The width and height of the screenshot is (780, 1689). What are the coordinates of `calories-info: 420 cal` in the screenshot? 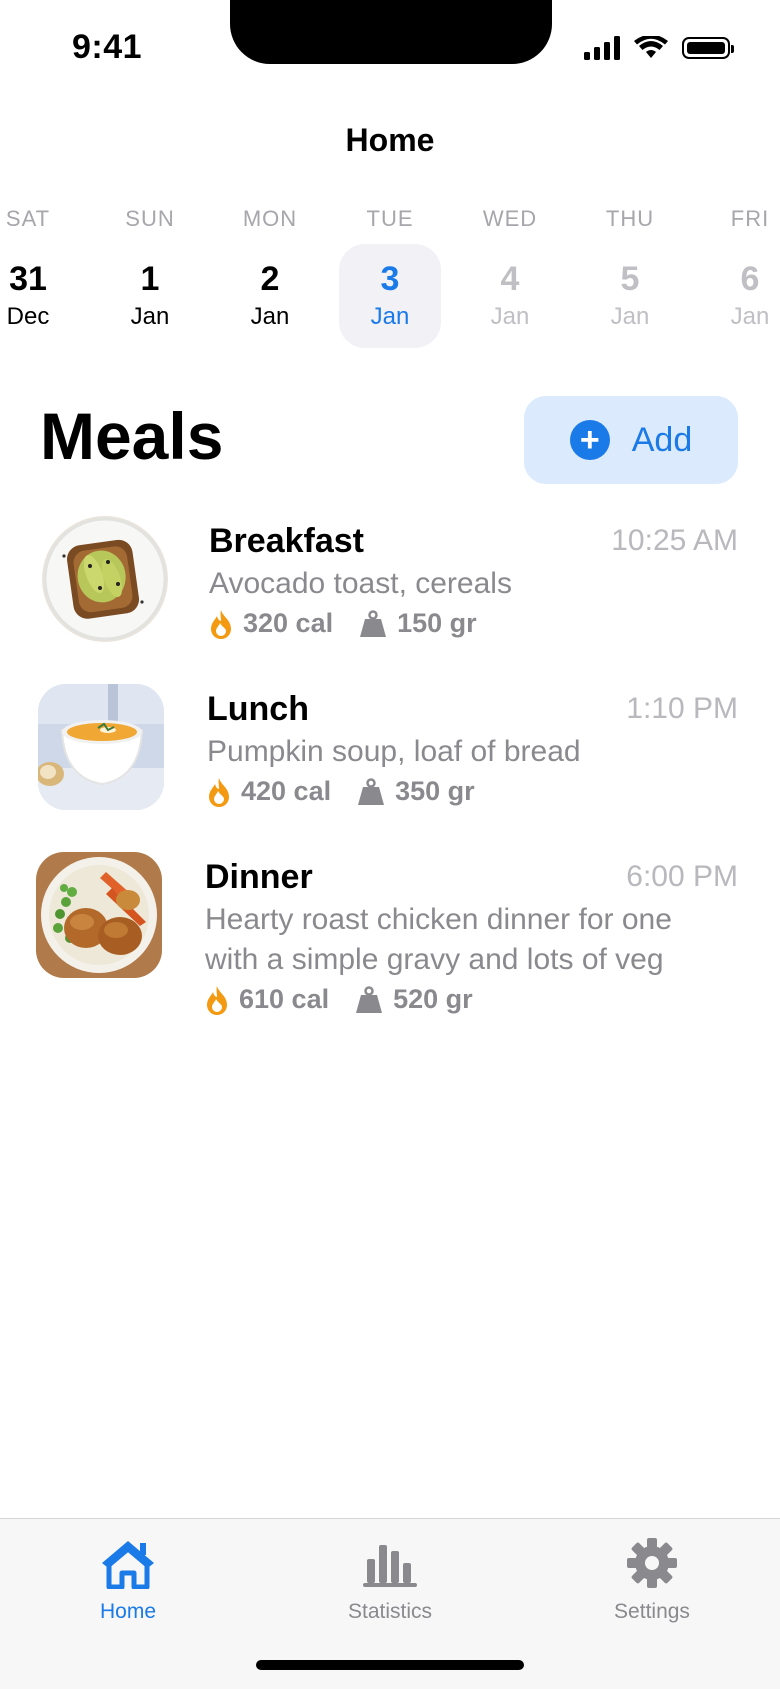 It's located at (269, 791).